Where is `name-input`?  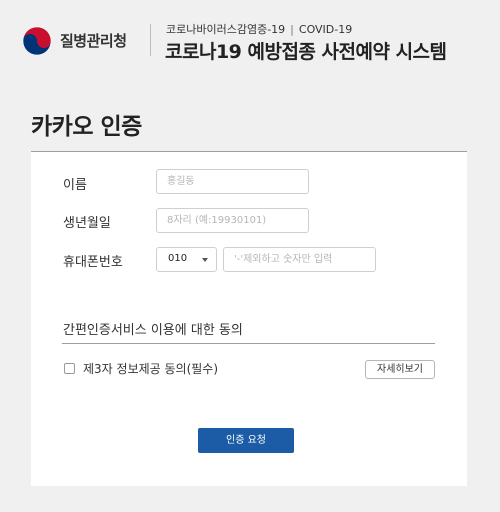 name-input is located at coordinates (232, 181).